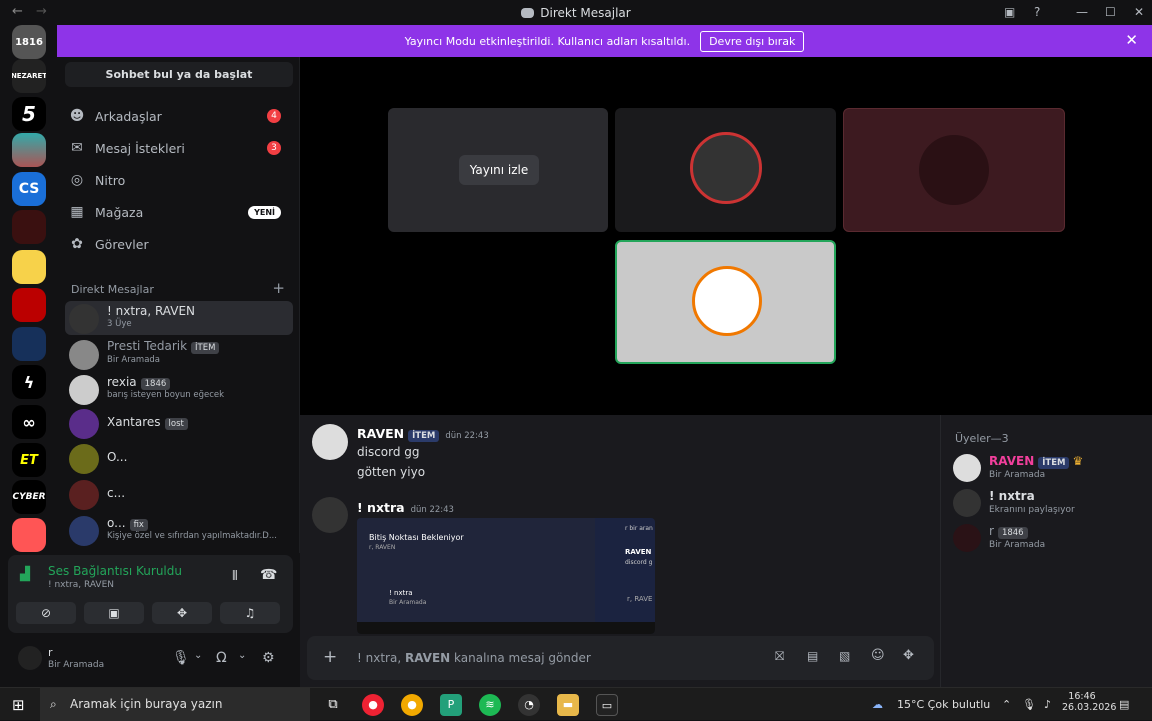 This screenshot has height=721, width=1152. I want to click on chrome-canary-icon: ●, so click(412, 705).